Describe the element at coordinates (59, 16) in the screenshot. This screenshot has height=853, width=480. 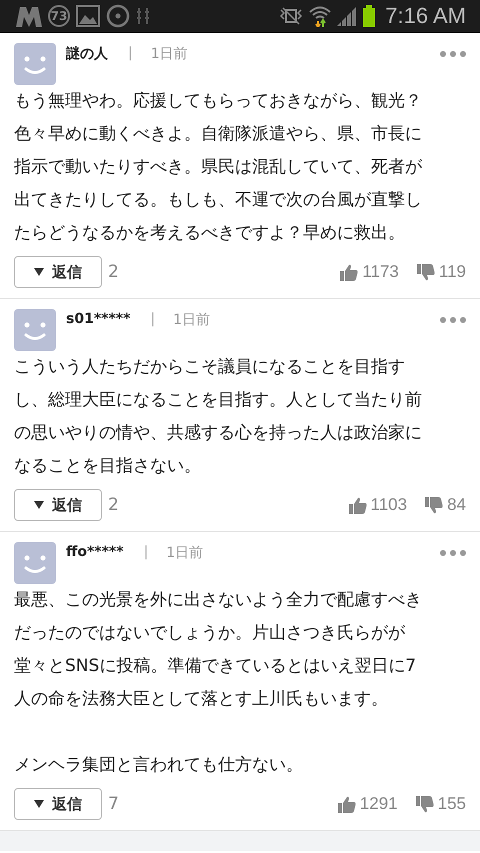
I see `notification-count: 73` at that location.